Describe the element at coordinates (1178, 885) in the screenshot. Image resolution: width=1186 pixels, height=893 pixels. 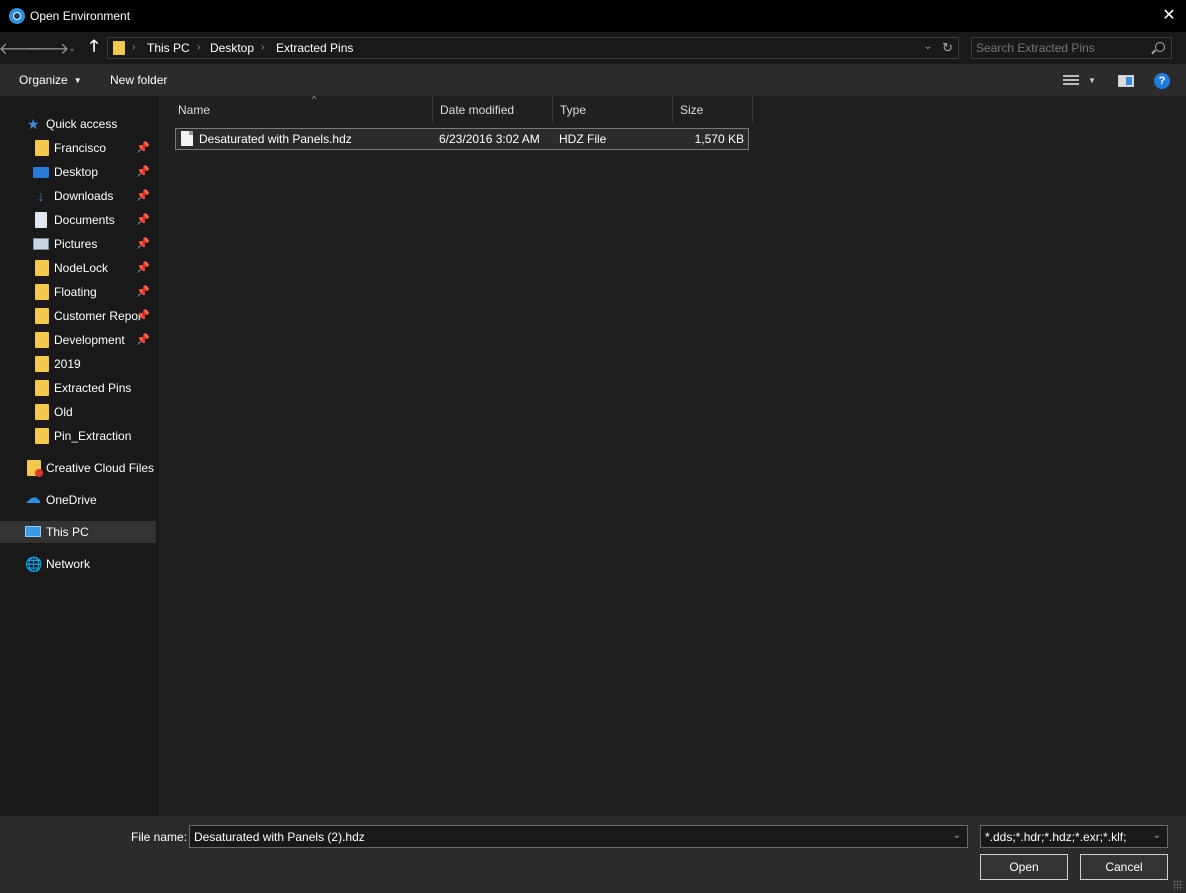
I see `resize-grip` at that location.